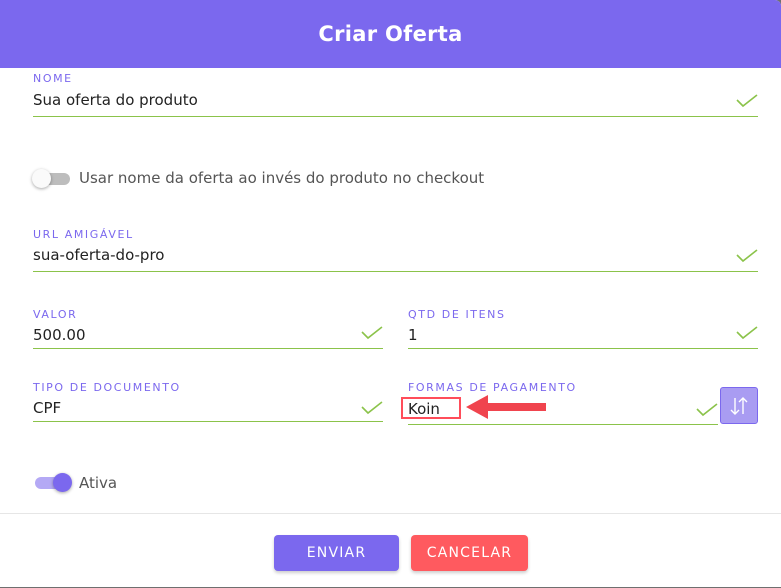  What do you see at coordinates (83, 234) in the screenshot?
I see `friendly-url-label: URL AMIGÁVEL` at bounding box center [83, 234].